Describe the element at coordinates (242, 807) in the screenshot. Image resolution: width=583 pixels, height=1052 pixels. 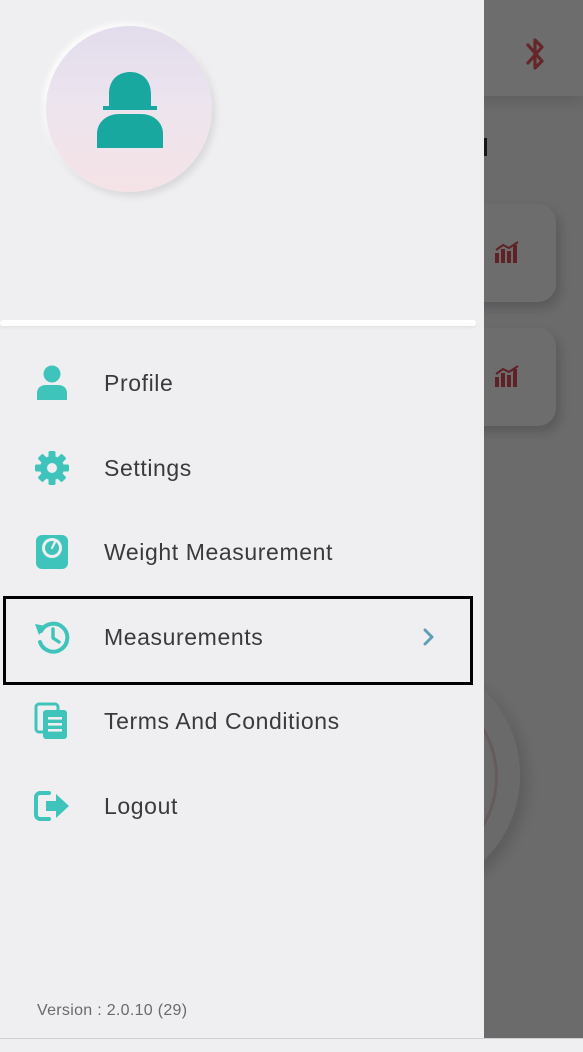
I see `menu-item-logout: Logout` at that location.